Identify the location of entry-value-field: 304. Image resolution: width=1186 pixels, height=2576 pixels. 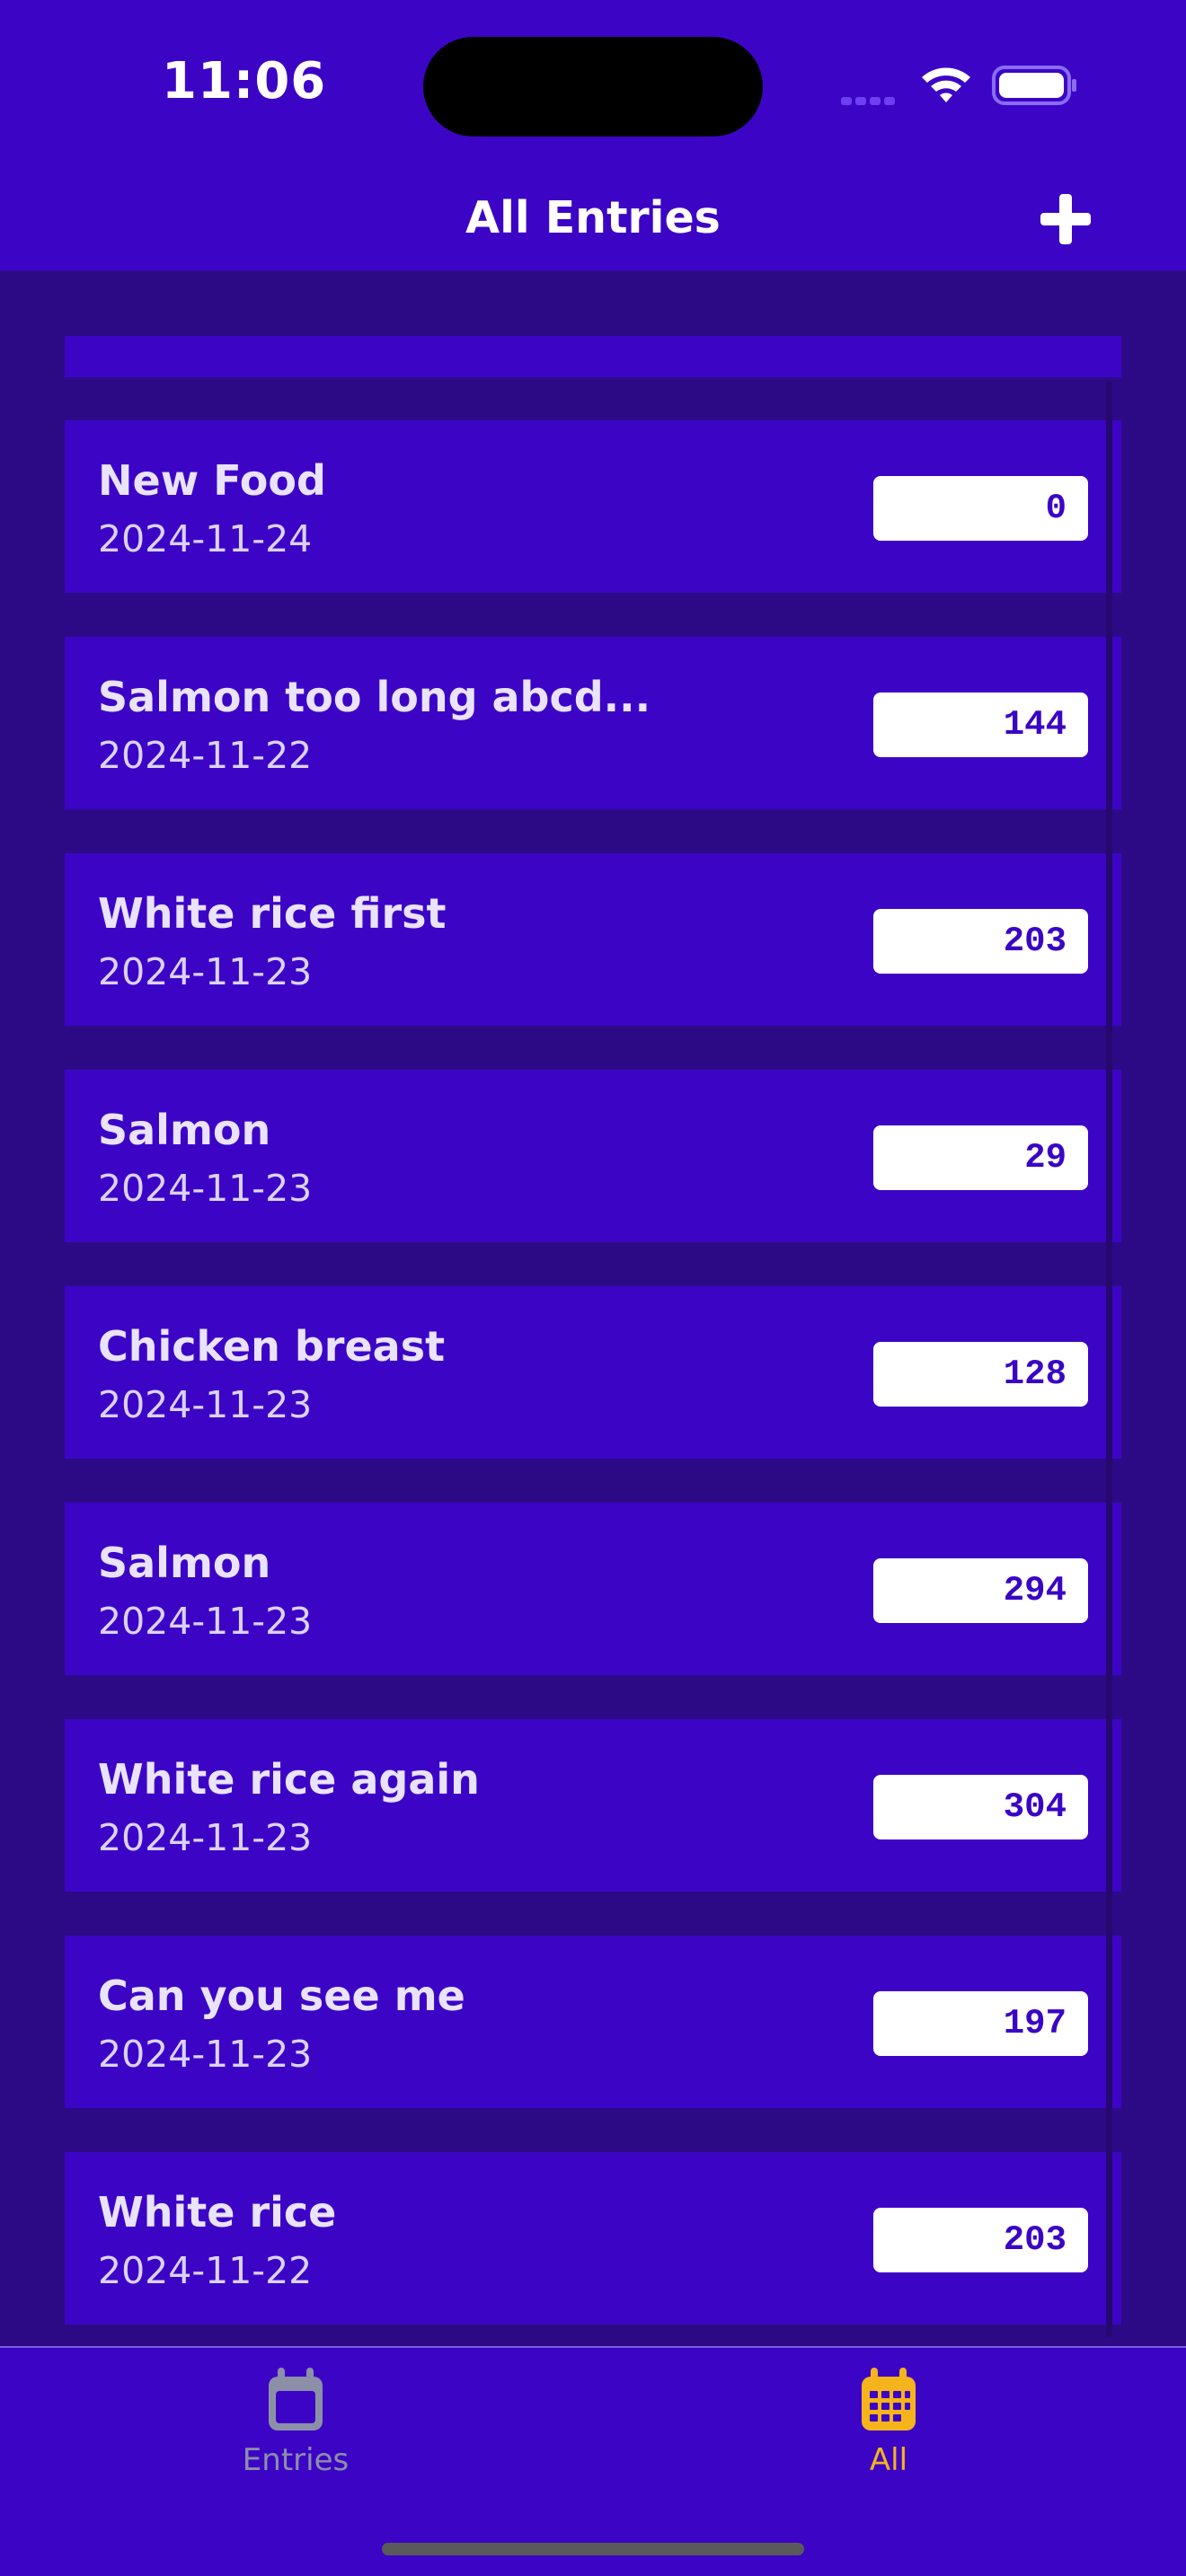
(980, 1807).